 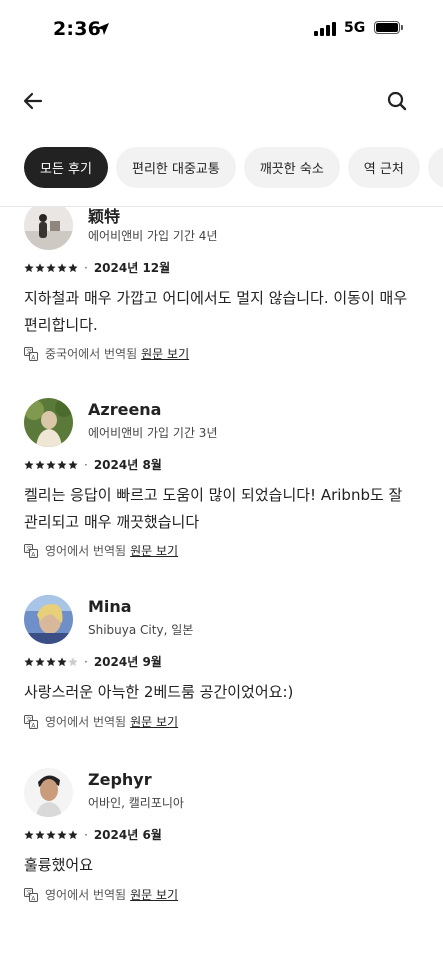 I want to click on filter-chips: 모든 후기 편리한 대중교통 깨끗한 숙소 역 근처 신속, so click(x=233, y=168).